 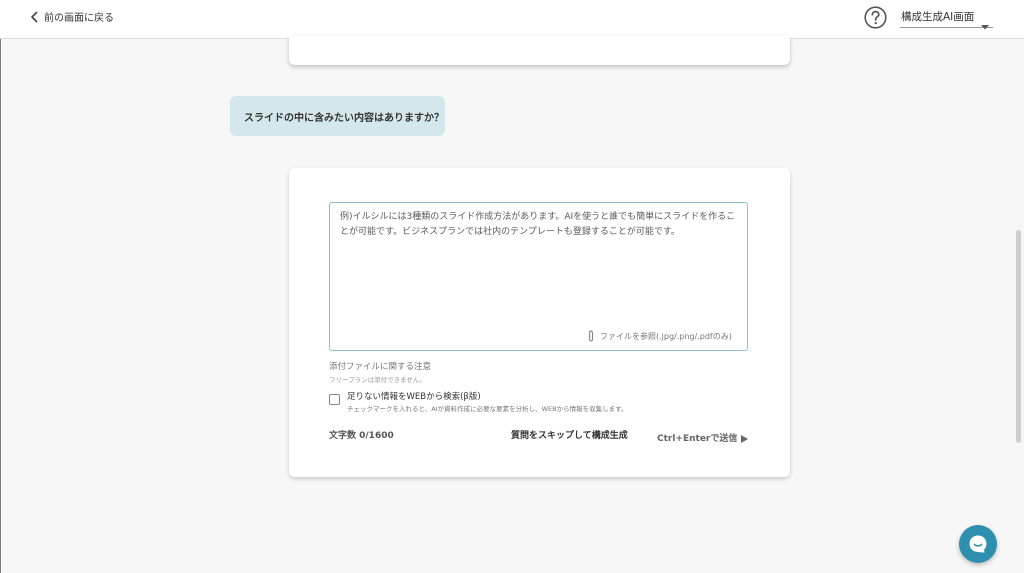 I want to click on caret-down-icon, so click(x=985, y=24).